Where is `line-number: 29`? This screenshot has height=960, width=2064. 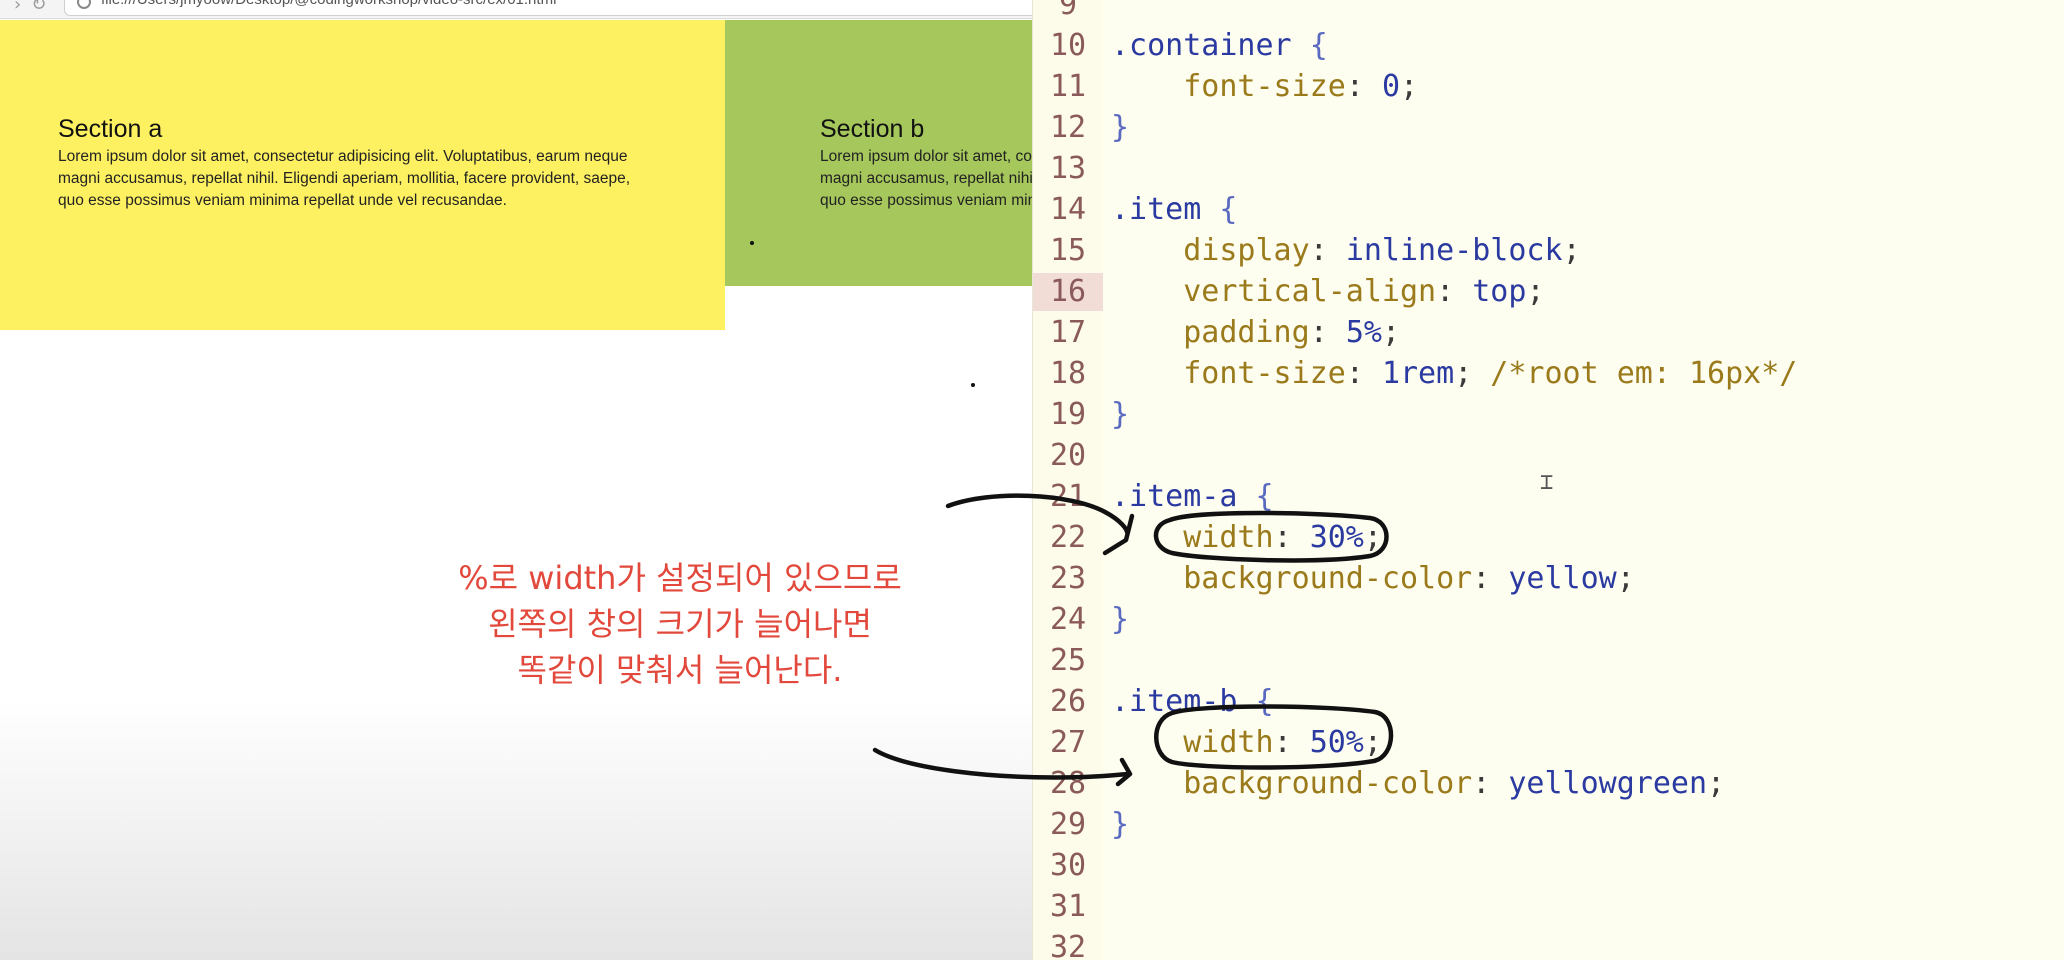
line-number: 29 is located at coordinates (1068, 824).